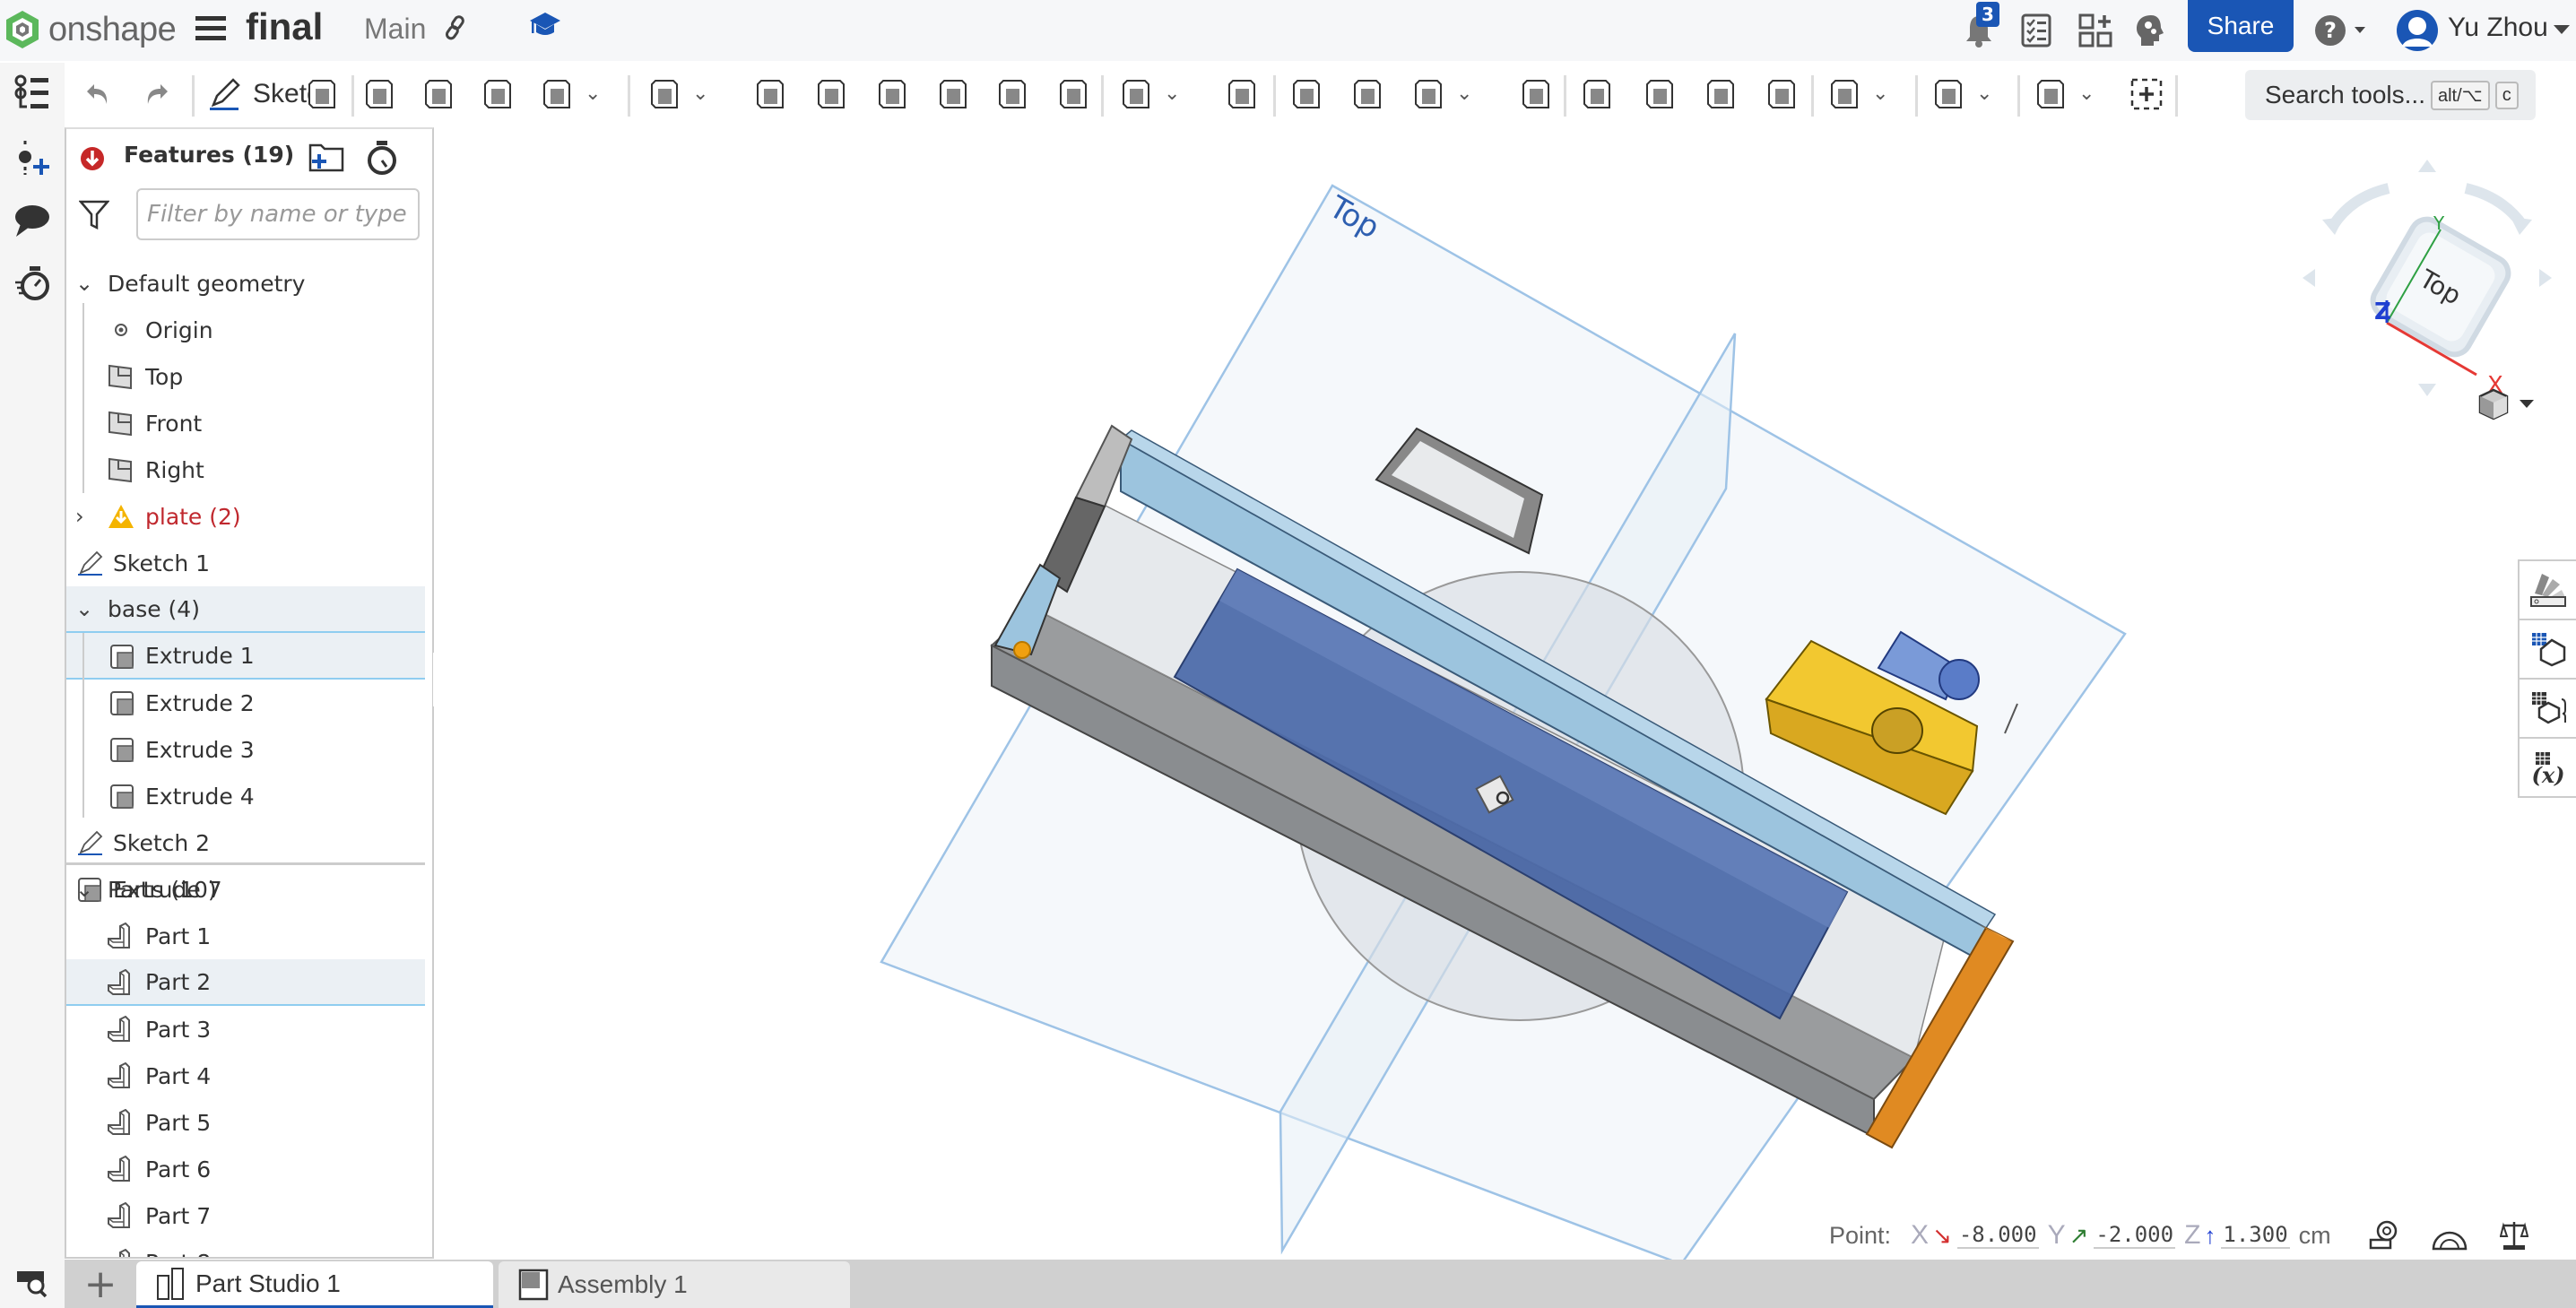  What do you see at coordinates (382, 158) in the screenshot?
I see `stopwatch-icon` at bounding box center [382, 158].